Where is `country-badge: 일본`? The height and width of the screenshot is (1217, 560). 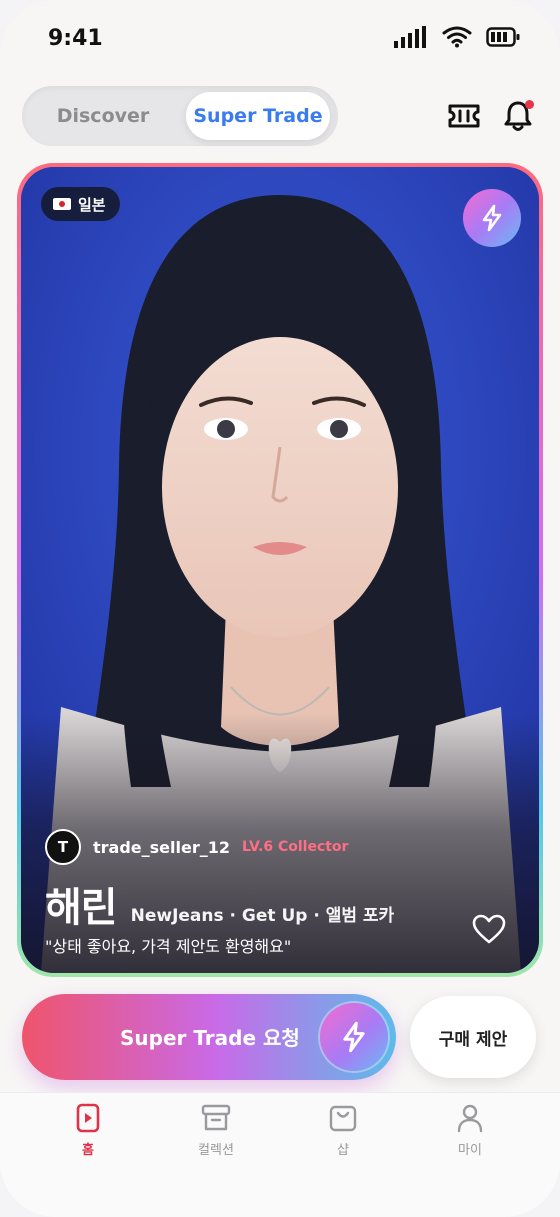 country-badge: 일본 is located at coordinates (80, 204).